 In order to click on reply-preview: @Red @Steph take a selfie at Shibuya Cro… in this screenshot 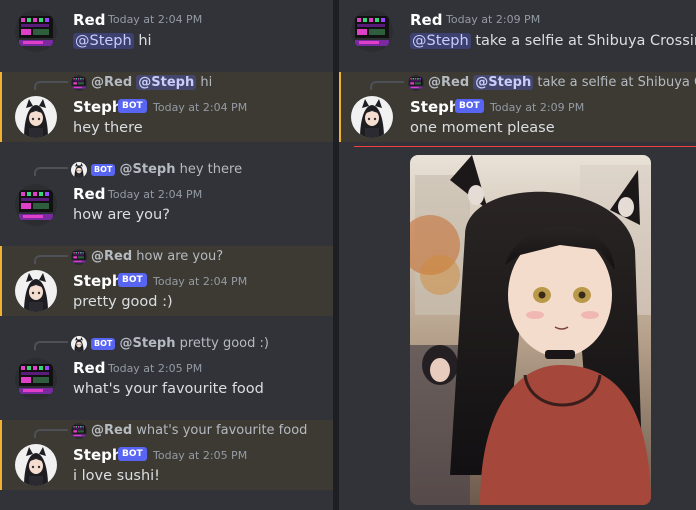, I will do `click(553, 83)`.